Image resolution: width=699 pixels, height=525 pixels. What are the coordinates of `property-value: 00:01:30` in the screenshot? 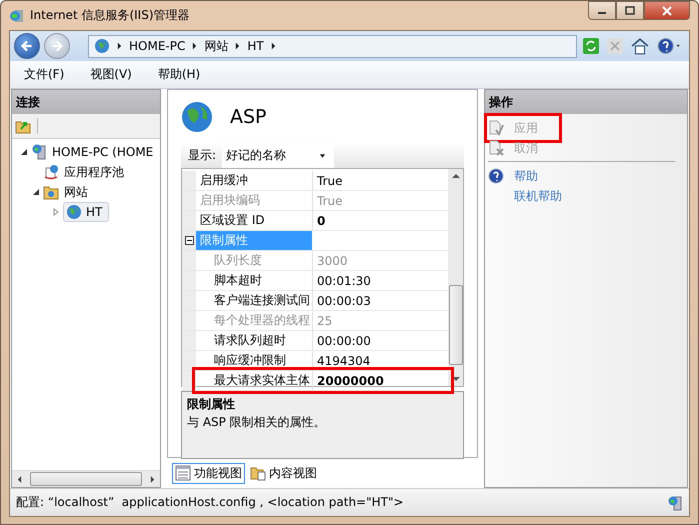 It's located at (380, 280).